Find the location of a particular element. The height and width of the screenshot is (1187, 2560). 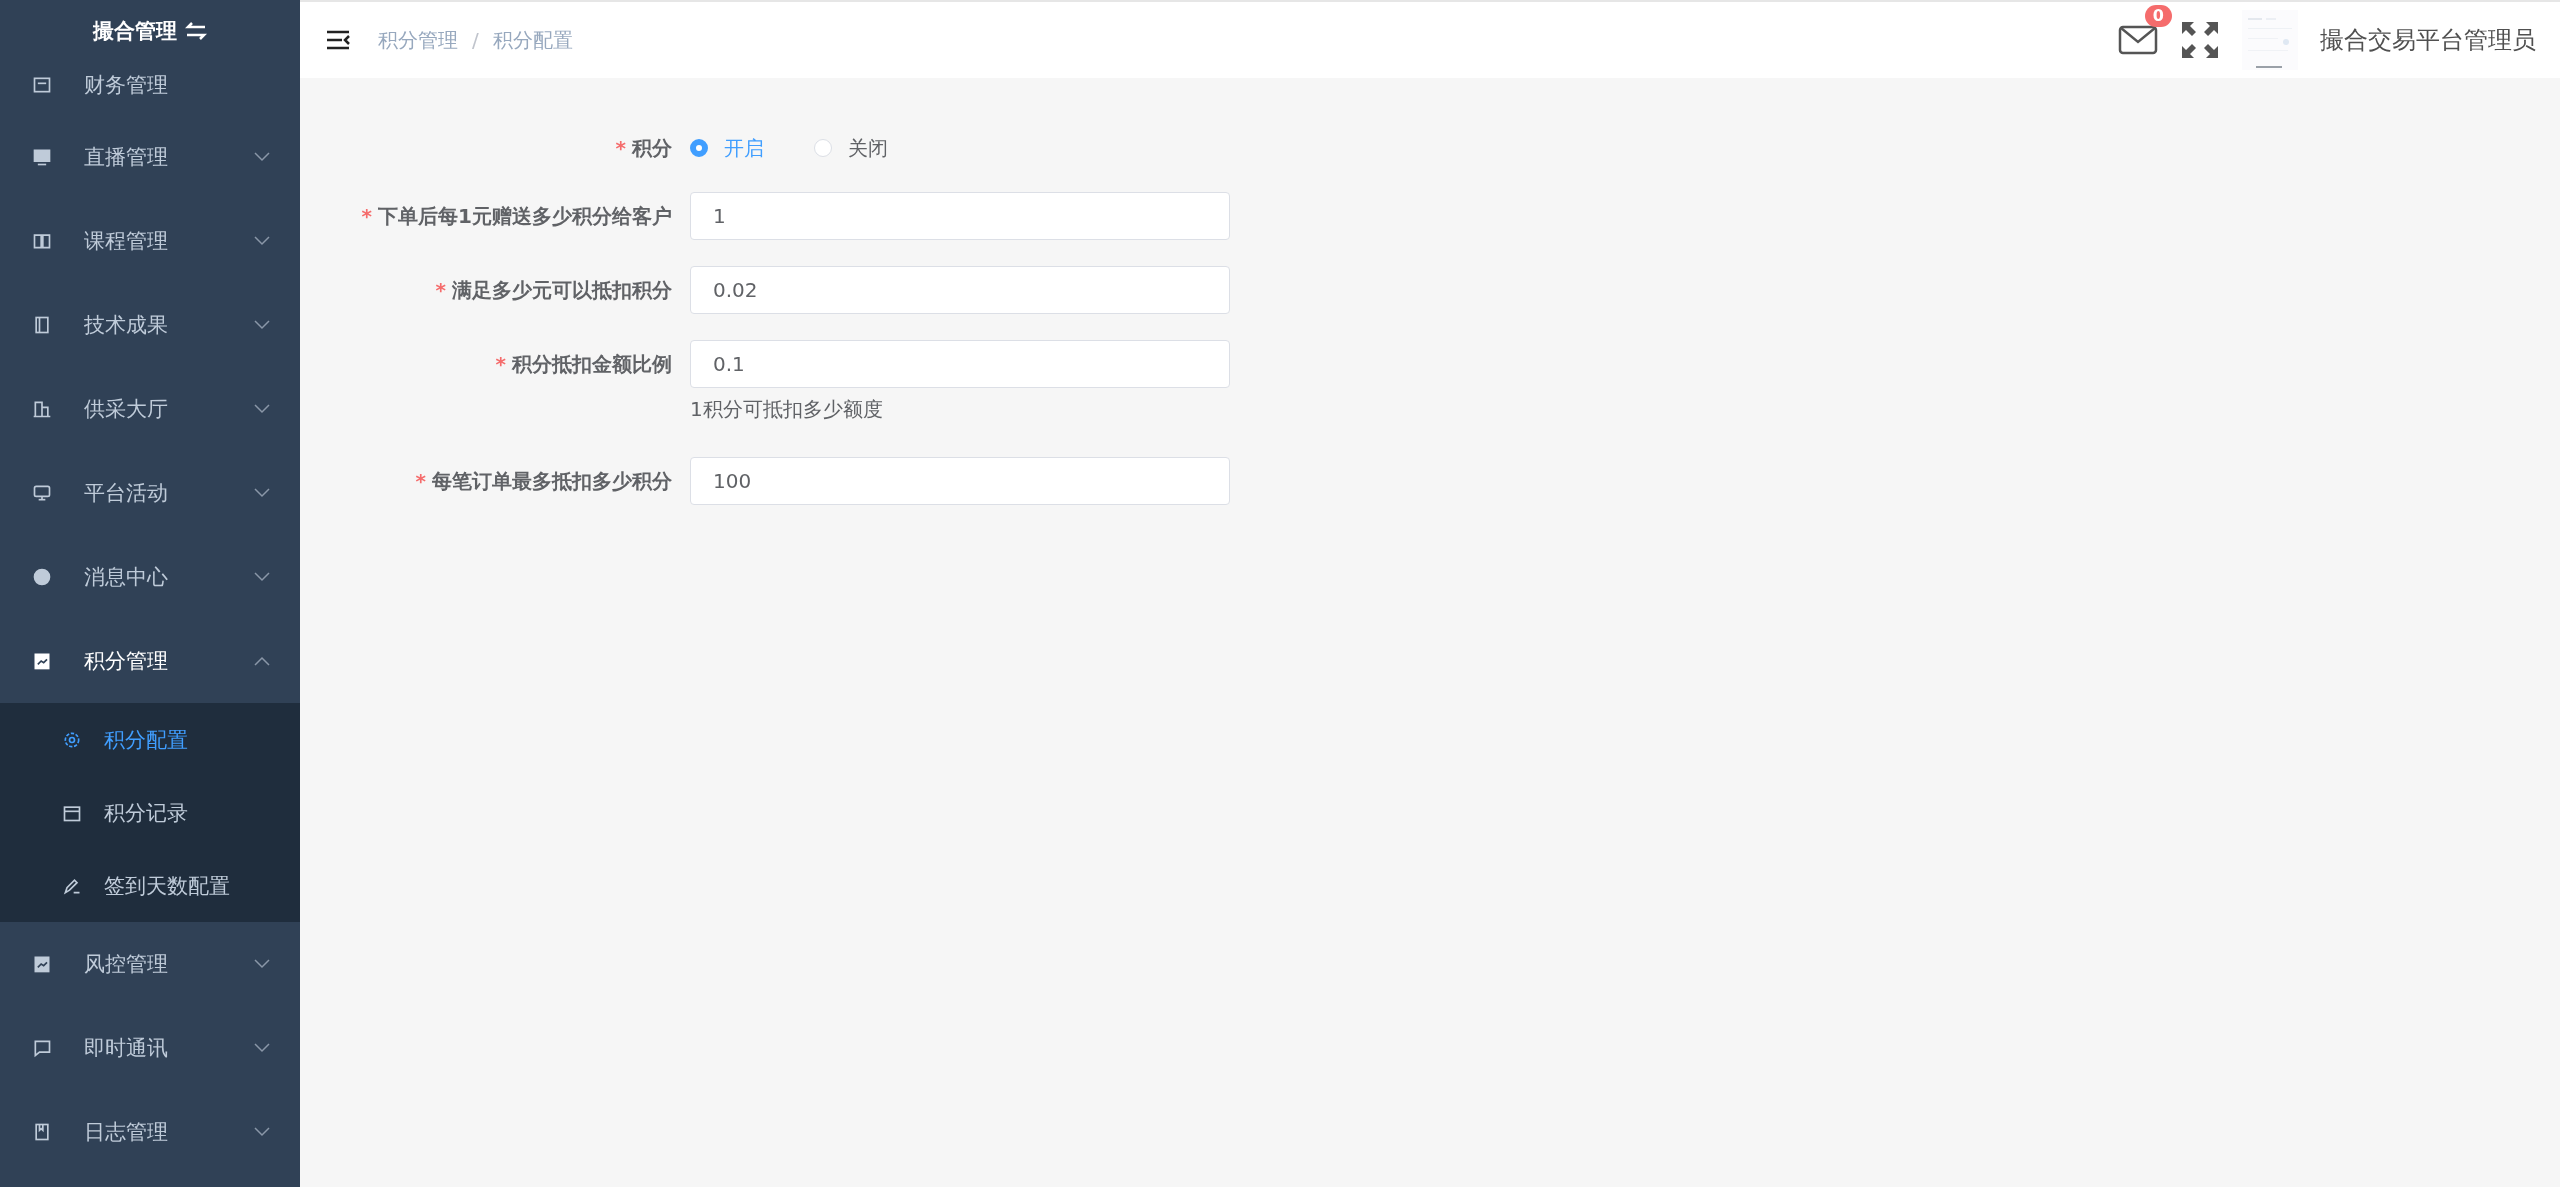

field-label: 每笔订单最多抵扣多少积分 is located at coordinates (552, 480).